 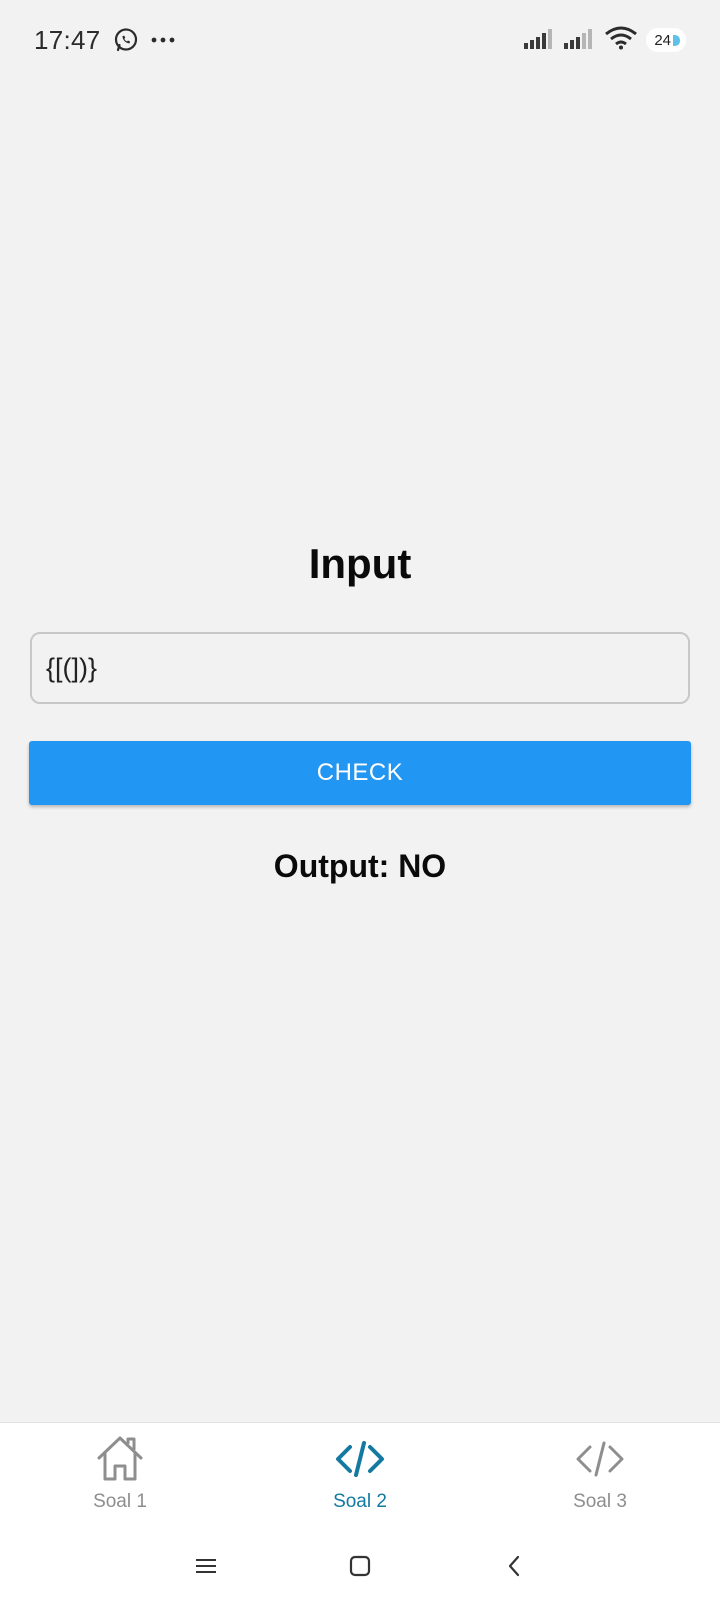 I want to click on status-right: 24, so click(x=605, y=40).